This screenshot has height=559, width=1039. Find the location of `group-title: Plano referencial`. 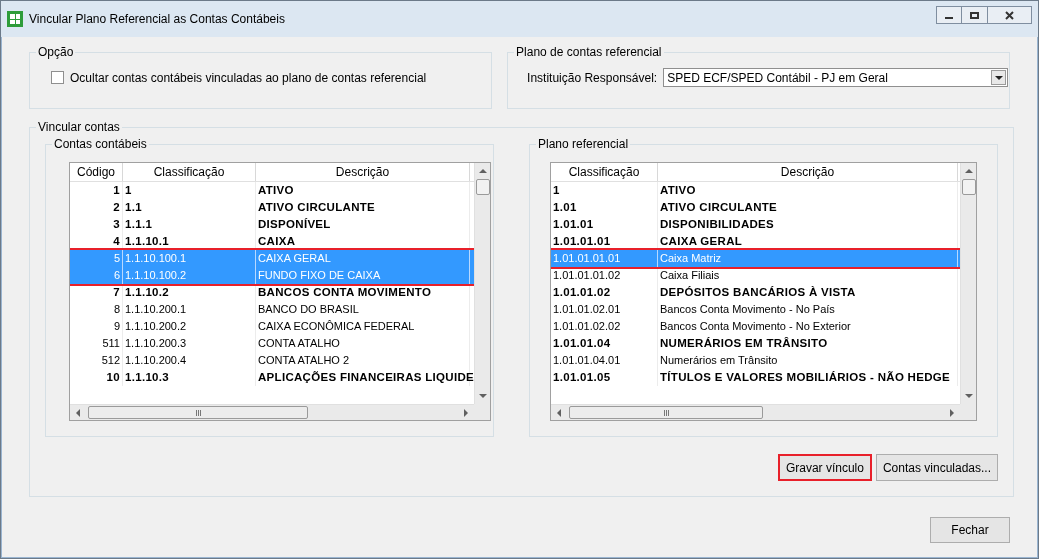

group-title: Plano referencial is located at coordinates (583, 144).